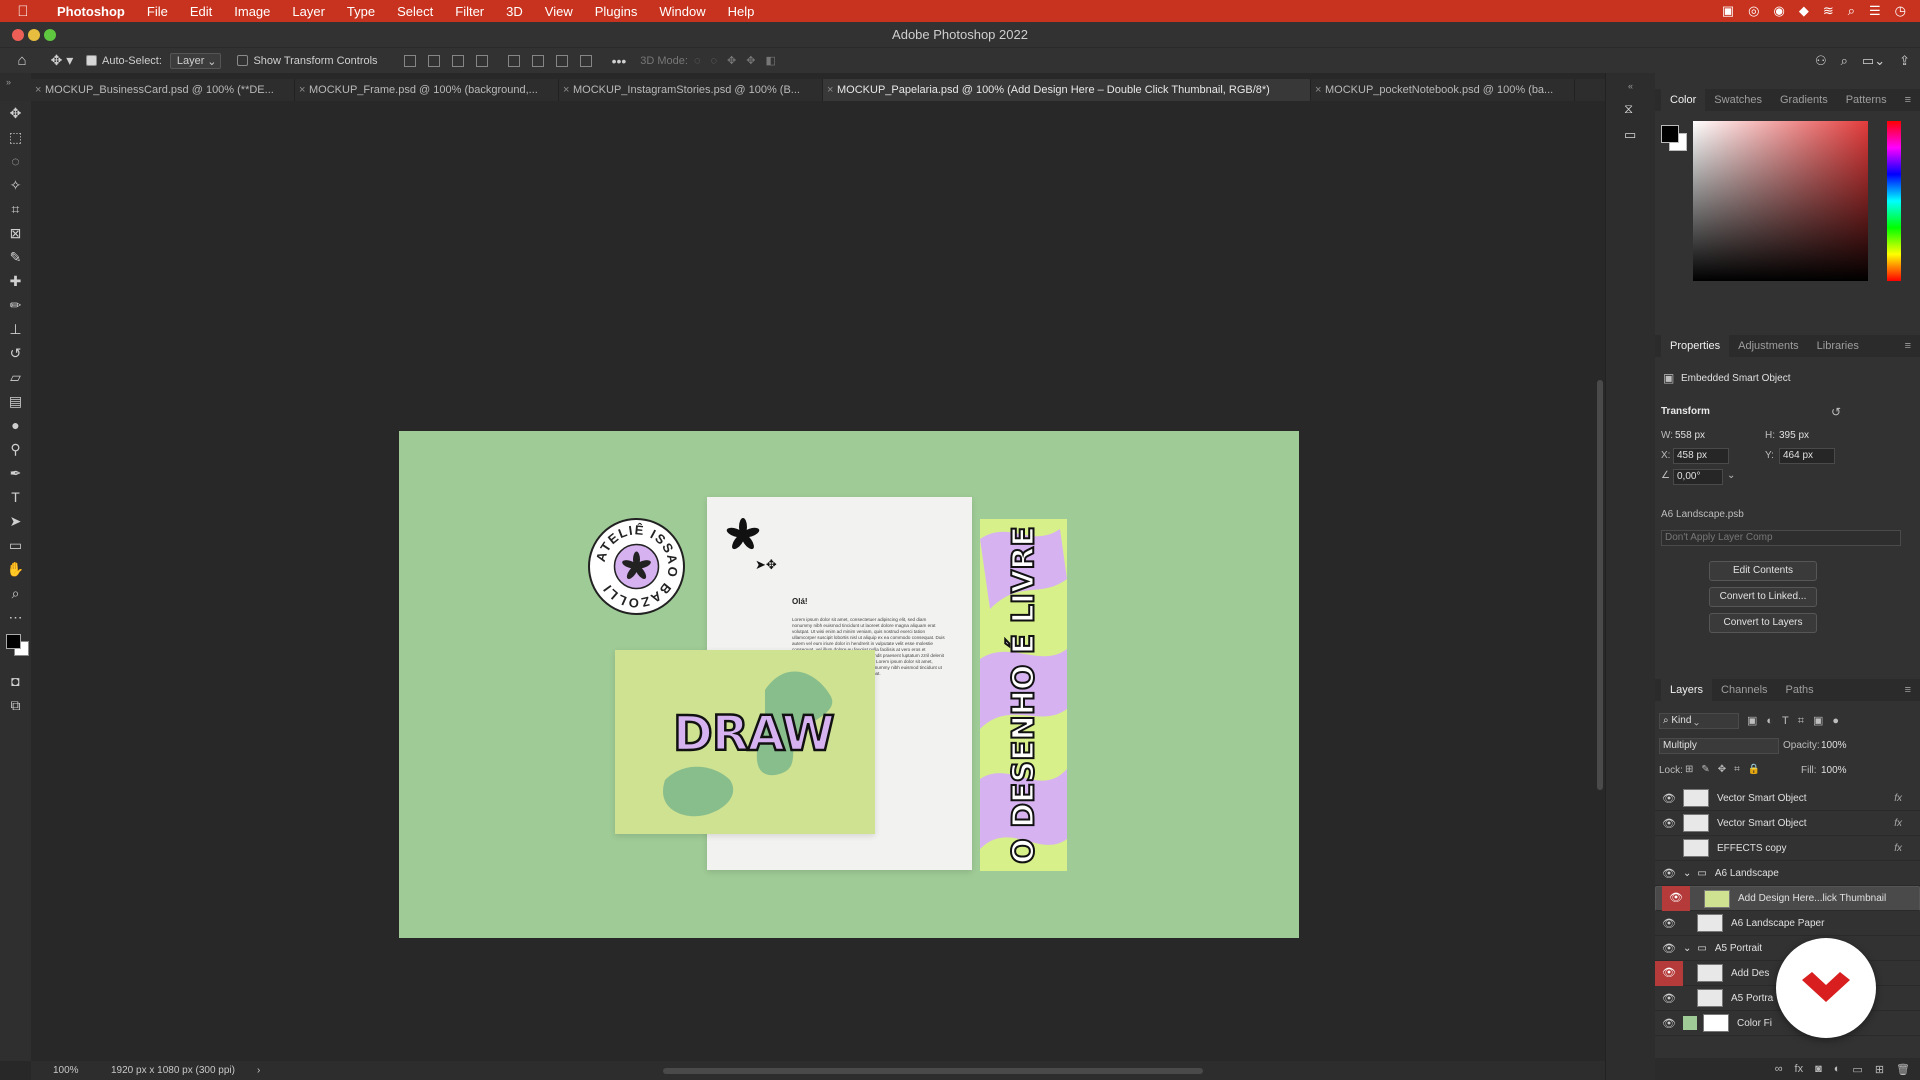  I want to click on layer-comp-dropdown: Don't Apply Layer Comp, so click(1781, 538).